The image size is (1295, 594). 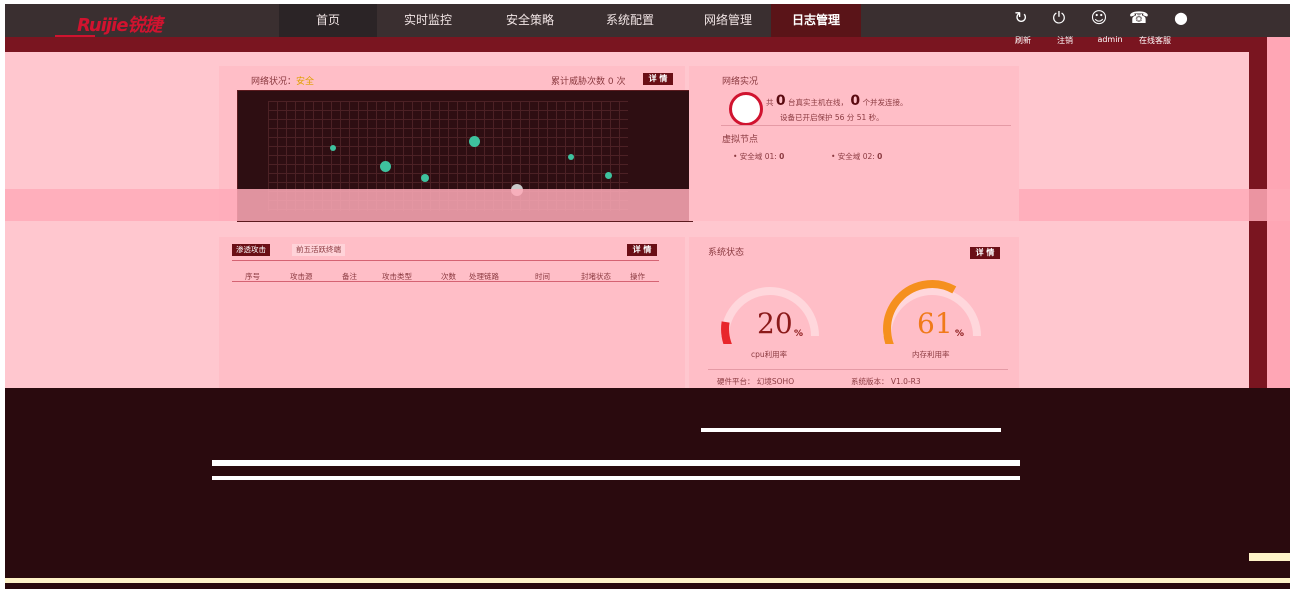 I want to click on cpu-label: cpu利用率, so click(x=769, y=354).